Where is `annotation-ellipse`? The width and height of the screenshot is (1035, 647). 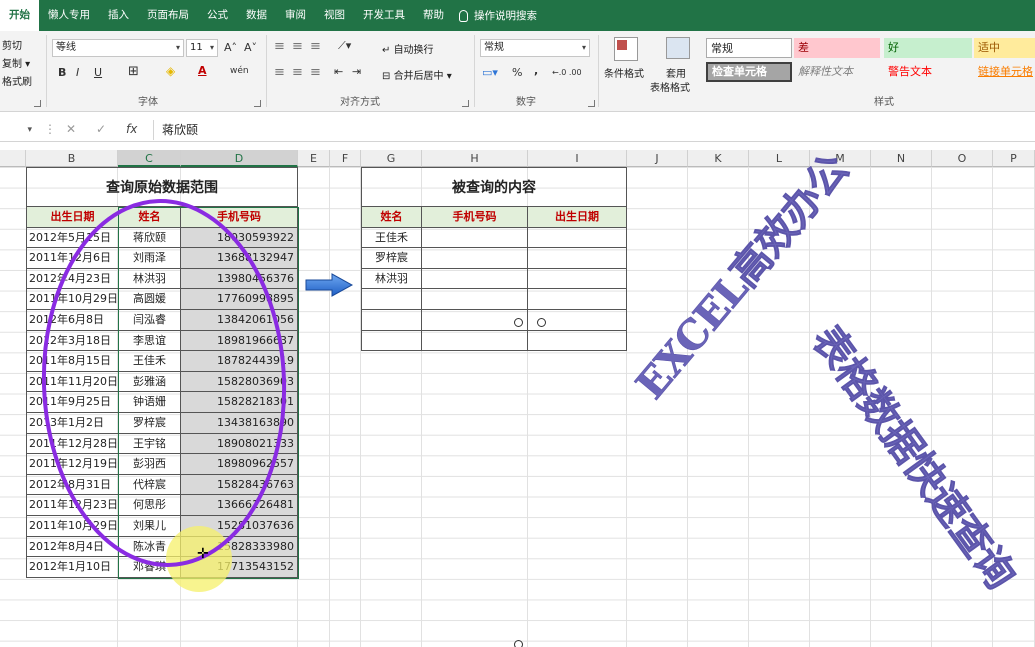 annotation-ellipse is located at coordinates (164, 383).